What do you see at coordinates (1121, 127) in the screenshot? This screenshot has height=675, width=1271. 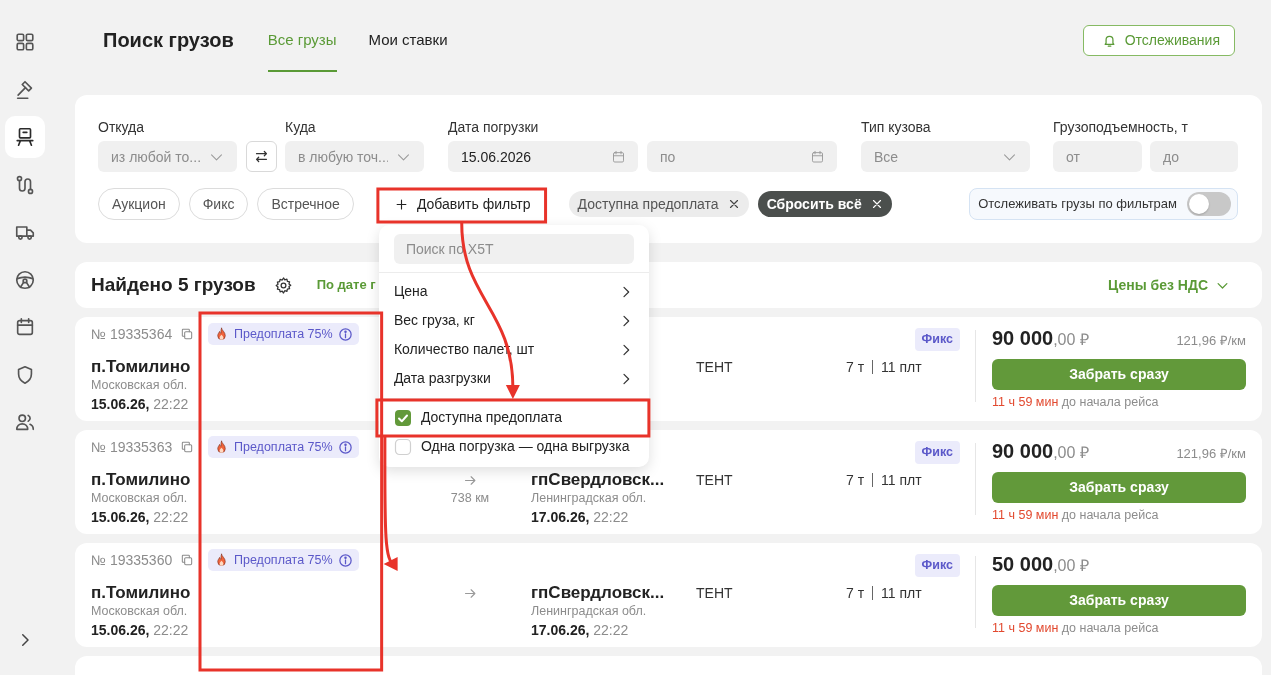 I see `field-label: Грузоподъемность, т` at bounding box center [1121, 127].